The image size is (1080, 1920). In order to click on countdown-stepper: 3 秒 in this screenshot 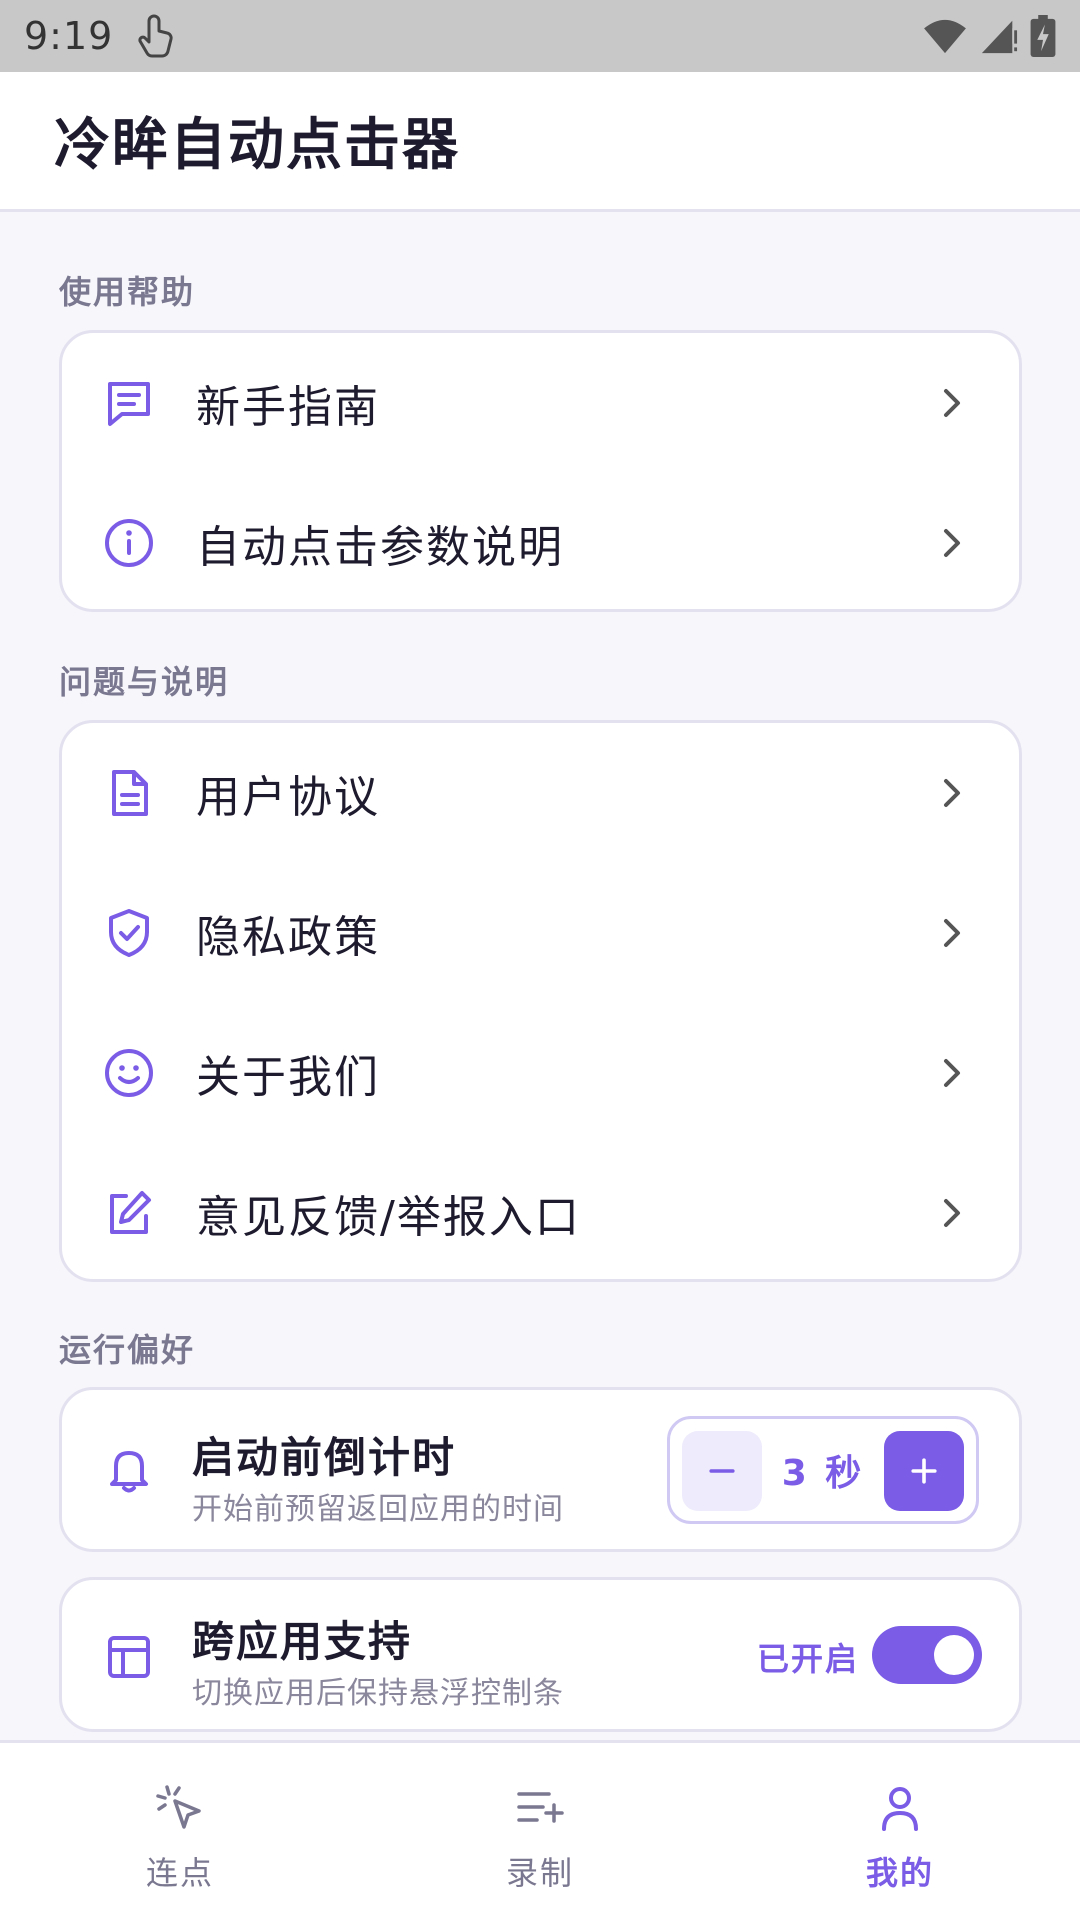, I will do `click(823, 1470)`.